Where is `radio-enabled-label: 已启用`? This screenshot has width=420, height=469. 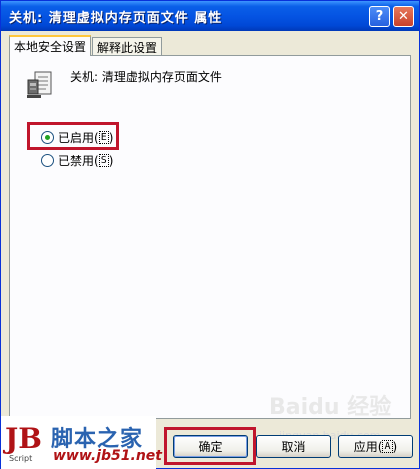
radio-enabled-label: 已启用 is located at coordinates (76, 138).